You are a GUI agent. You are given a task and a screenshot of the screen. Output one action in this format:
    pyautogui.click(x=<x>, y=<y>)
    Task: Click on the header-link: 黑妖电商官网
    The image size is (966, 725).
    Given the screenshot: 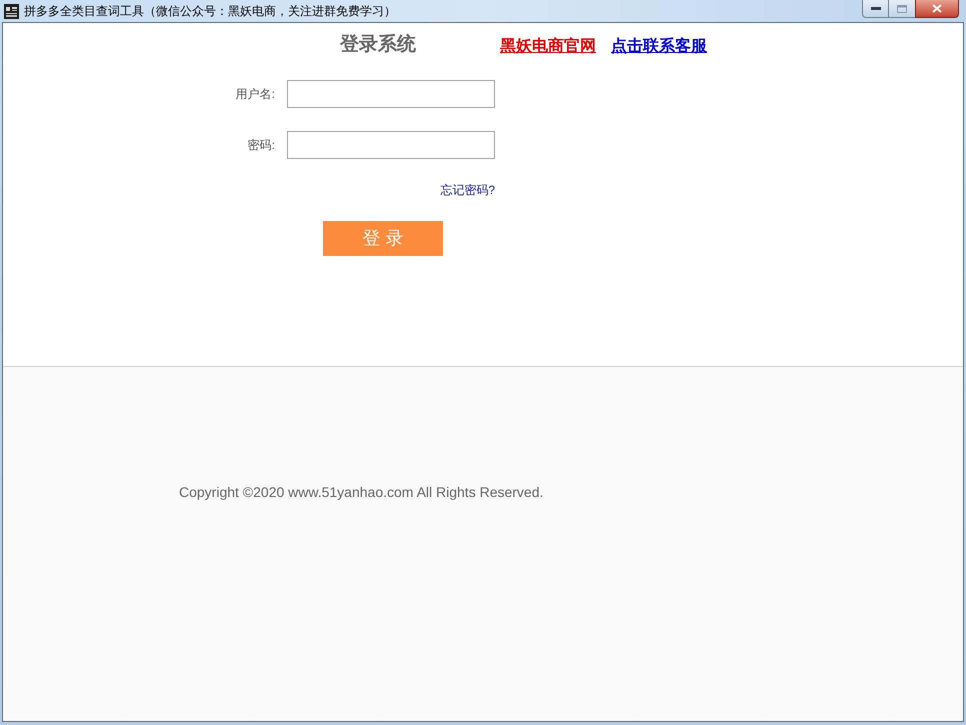 What is the action you would take?
    pyautogui.click(x=548, y=46)
    